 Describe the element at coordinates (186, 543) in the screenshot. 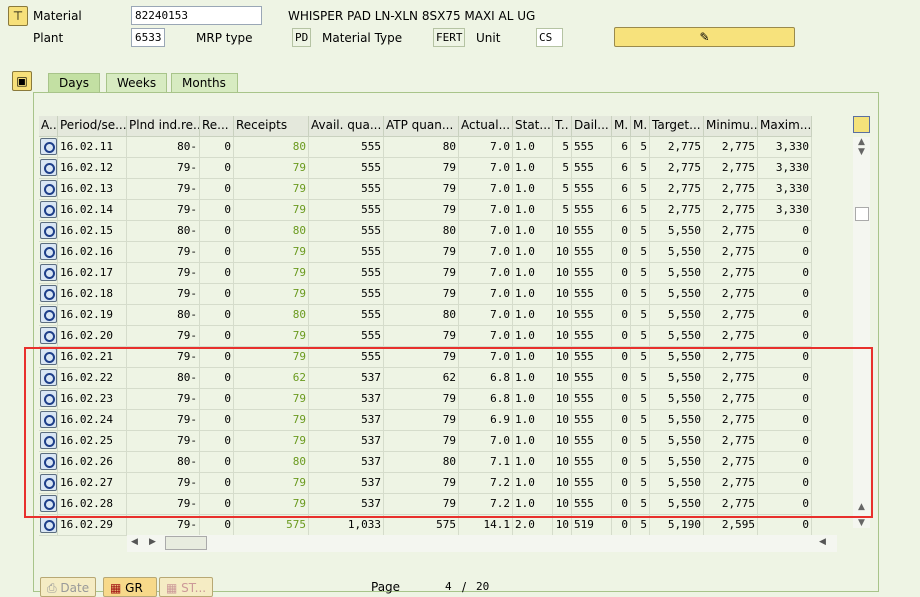

I see `h-scroll-thumb` at that location.